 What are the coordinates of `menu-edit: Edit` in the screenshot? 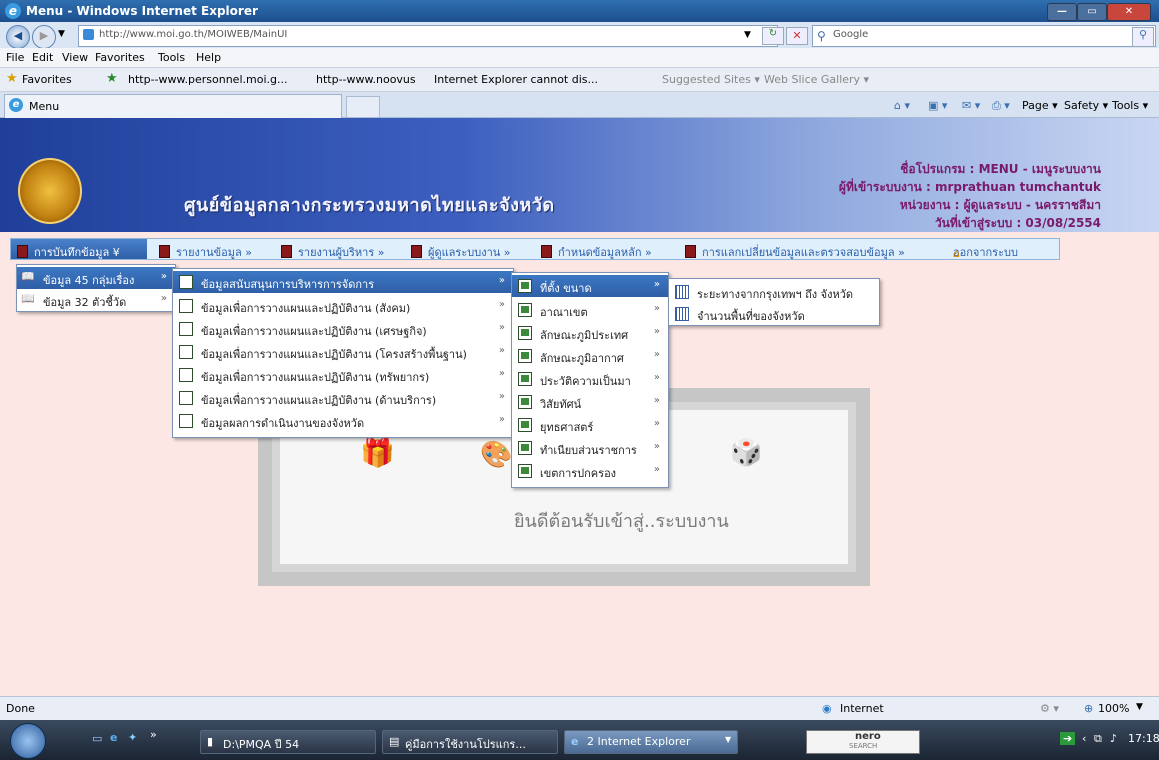 It's located at (42, 57).